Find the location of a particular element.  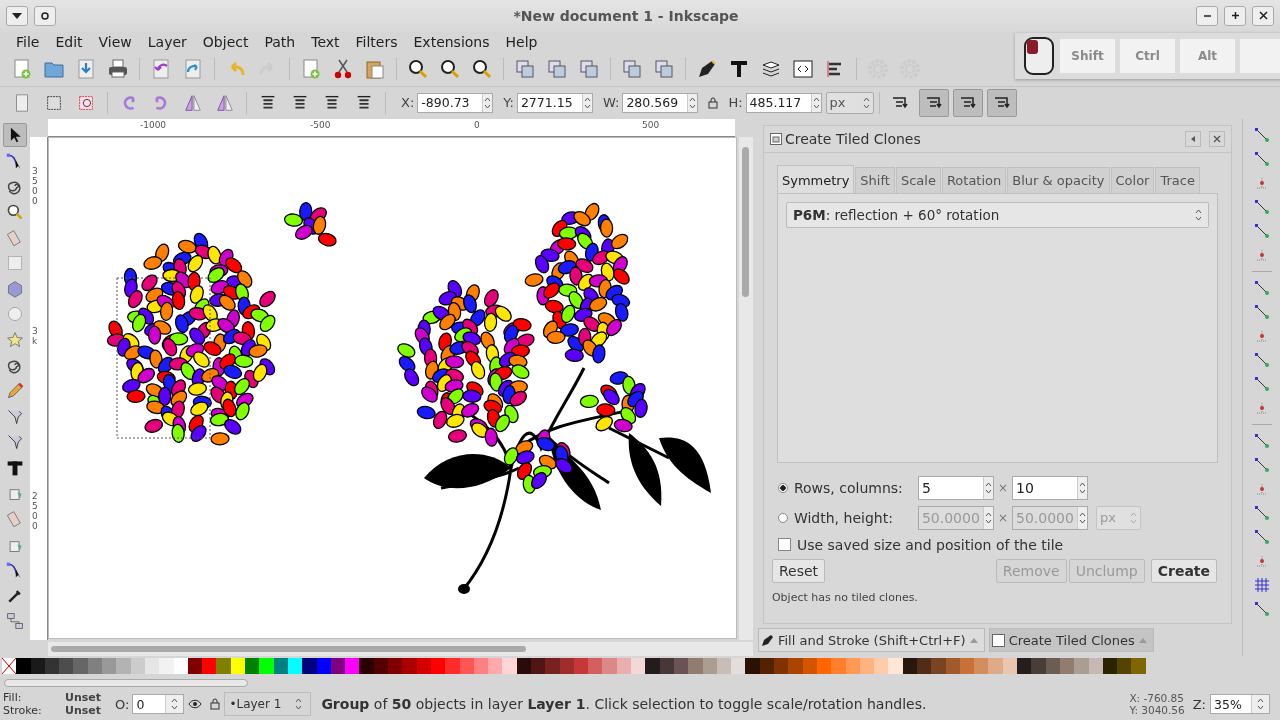

ruler-label: -500 is located at coordinates (320, 124).